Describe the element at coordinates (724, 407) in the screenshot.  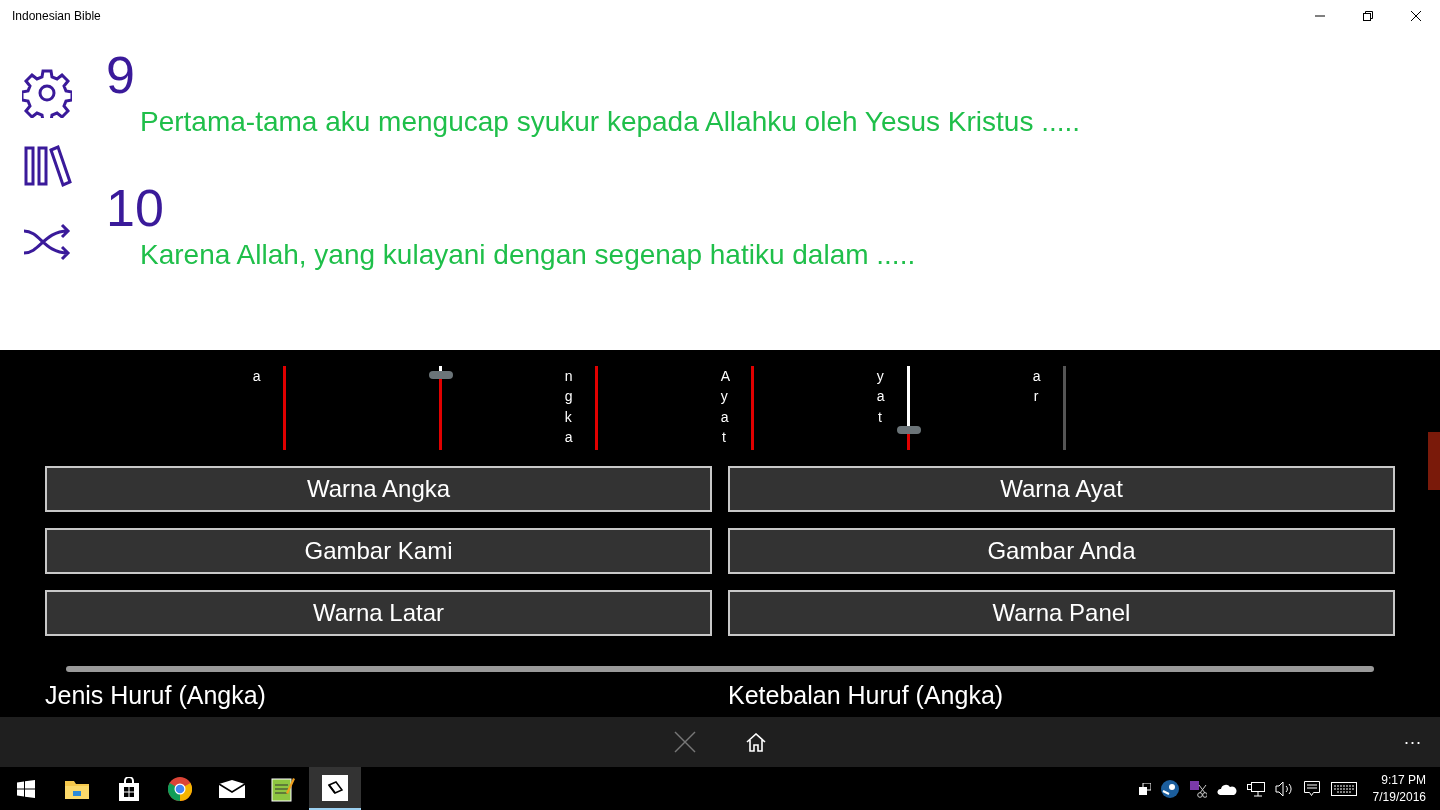
I see `slider-label: Ayat` at that location.